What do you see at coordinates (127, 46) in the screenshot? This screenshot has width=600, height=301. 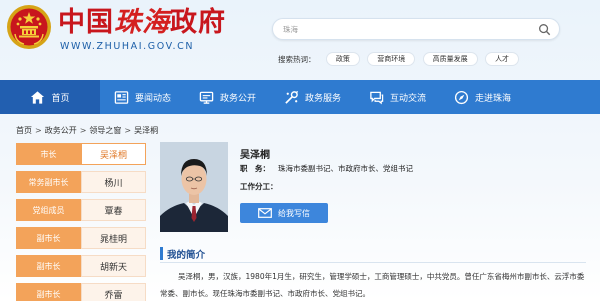 I see `site-url: WWW.ZHUHAI.GOV.CN` at bounding box center [127, 46].